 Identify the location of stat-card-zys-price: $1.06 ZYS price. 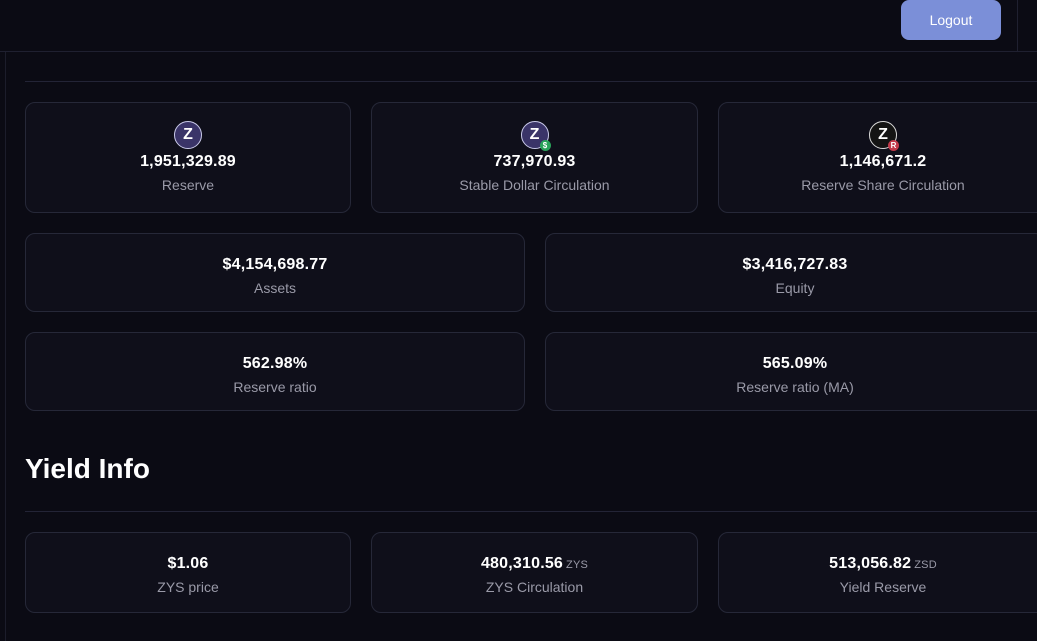
(188, 572).